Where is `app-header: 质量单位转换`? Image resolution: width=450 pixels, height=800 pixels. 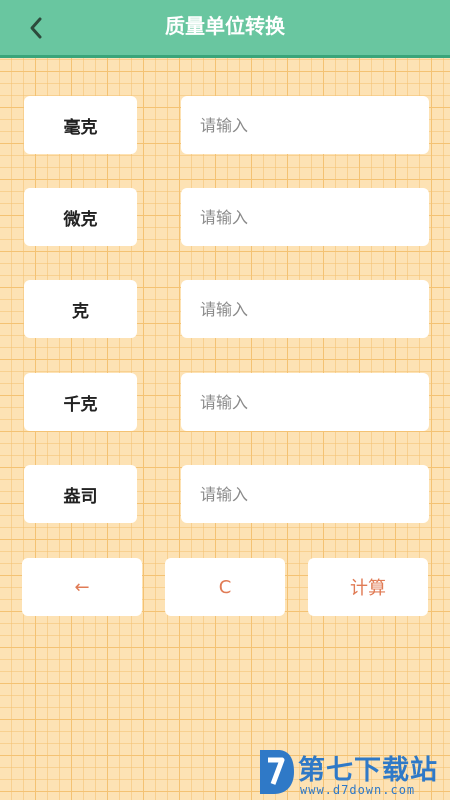 app-header: 质量单位转换 is located at coordinates (225, 29).